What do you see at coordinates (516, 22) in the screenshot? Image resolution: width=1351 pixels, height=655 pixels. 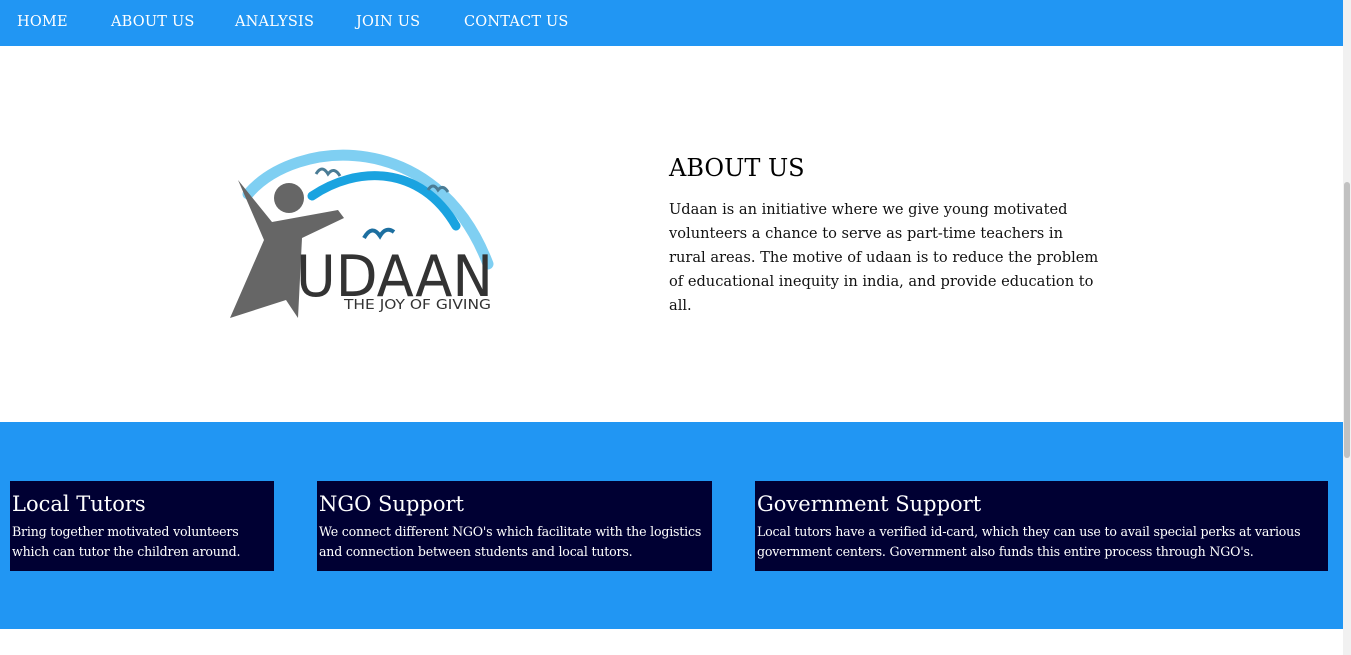 I see `nav-contact-link: CONTACT US` at bounding box center [516, 22].